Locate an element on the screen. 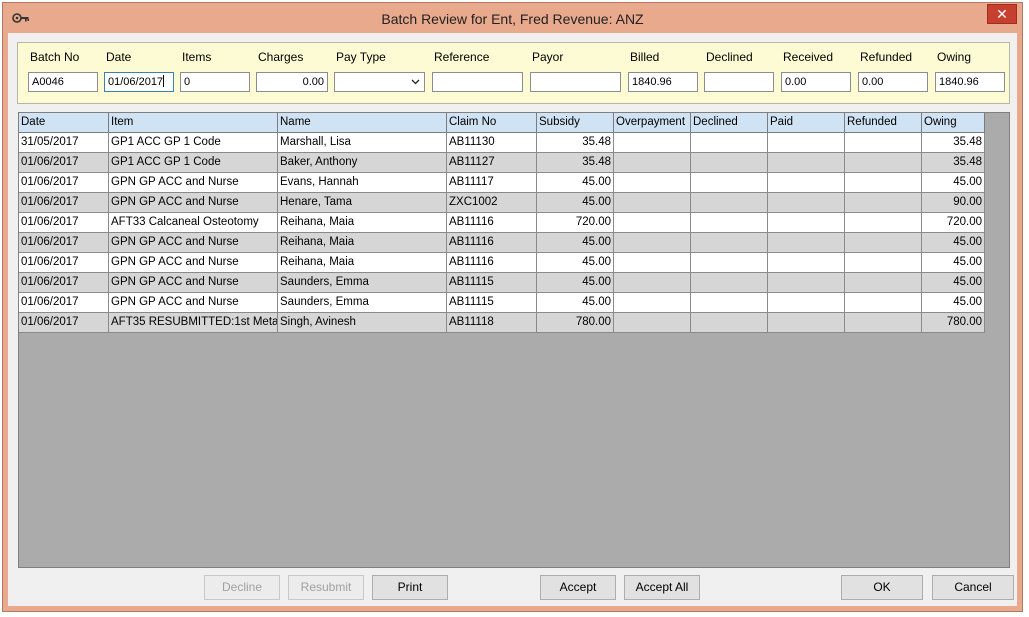 This screenshot has width=1029, height=617. print-button: Print is located at coordinates (410, 587).